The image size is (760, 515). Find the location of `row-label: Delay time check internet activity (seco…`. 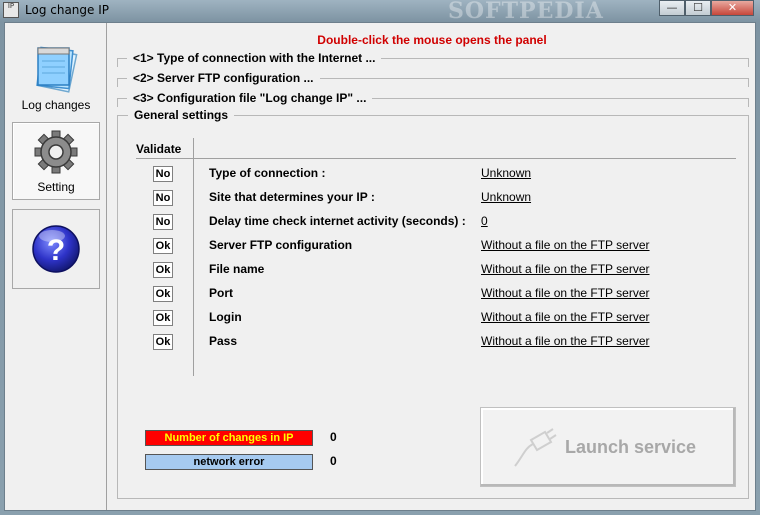

row-label: Delay time check internet activity (seco… is located at coordinates (337, 221).